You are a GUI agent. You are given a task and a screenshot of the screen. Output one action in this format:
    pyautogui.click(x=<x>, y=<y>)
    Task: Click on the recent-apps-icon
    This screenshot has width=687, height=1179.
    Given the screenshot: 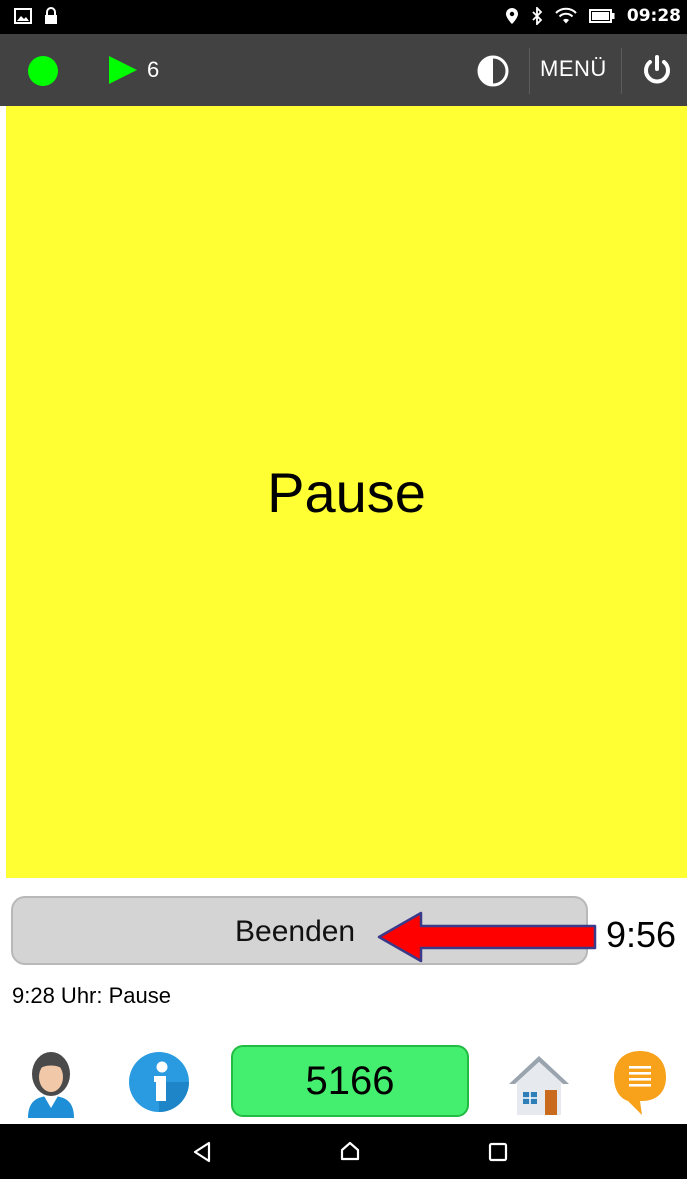 What is the action you would take?
    pyautogui.click(x=498, y=1152)
    